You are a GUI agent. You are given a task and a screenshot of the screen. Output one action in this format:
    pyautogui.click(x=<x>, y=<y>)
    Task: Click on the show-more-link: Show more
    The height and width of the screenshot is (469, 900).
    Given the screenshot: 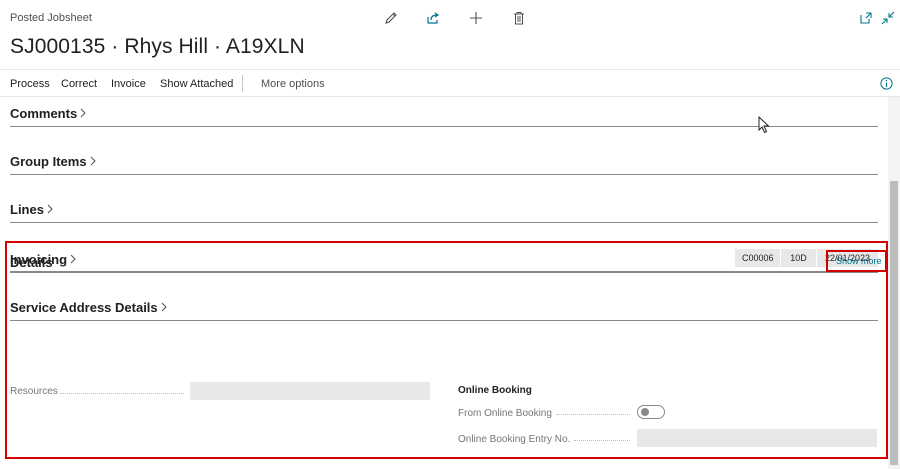 What is the action you would take?
    pyautogui.click(x=859, y=261)
    